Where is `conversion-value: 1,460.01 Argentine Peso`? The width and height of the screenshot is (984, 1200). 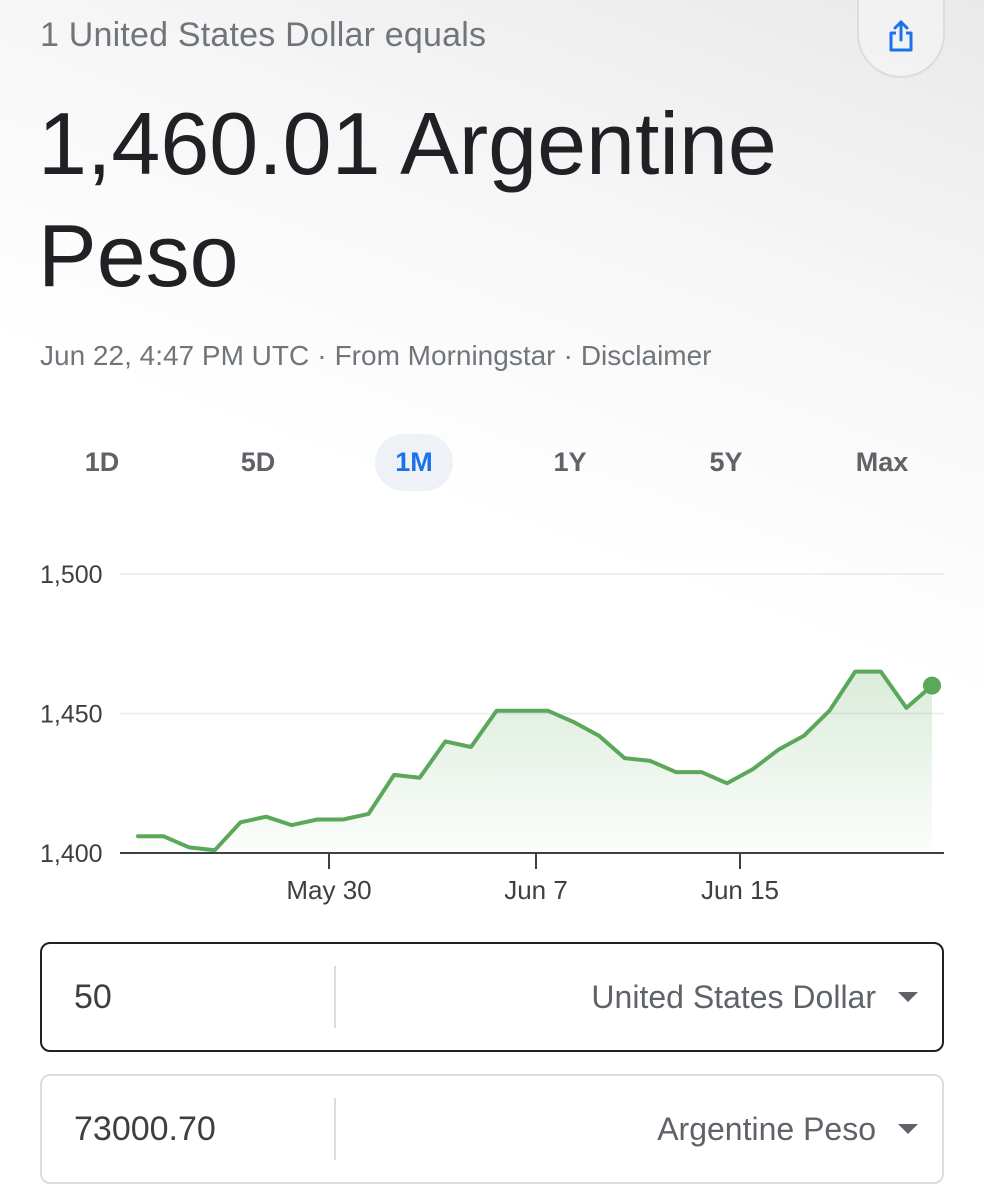
conversion-value: 1,460.01 Argentine Peso is located at coordinates (407, 199).